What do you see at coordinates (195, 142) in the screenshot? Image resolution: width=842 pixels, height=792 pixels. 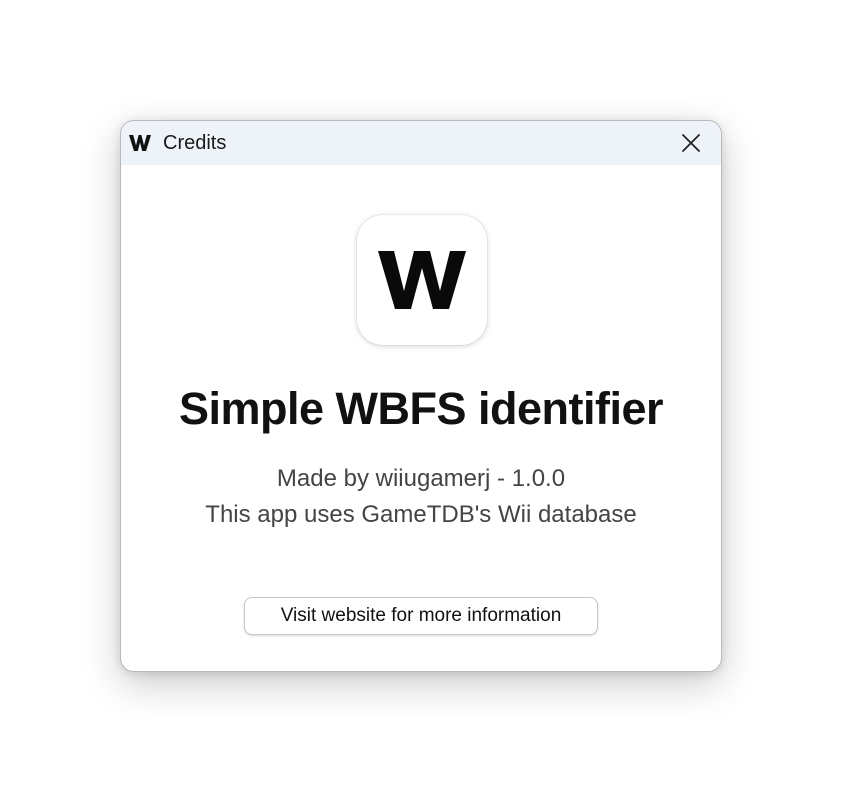 I see `window-title: Credits` at bounding box center [195, 142].